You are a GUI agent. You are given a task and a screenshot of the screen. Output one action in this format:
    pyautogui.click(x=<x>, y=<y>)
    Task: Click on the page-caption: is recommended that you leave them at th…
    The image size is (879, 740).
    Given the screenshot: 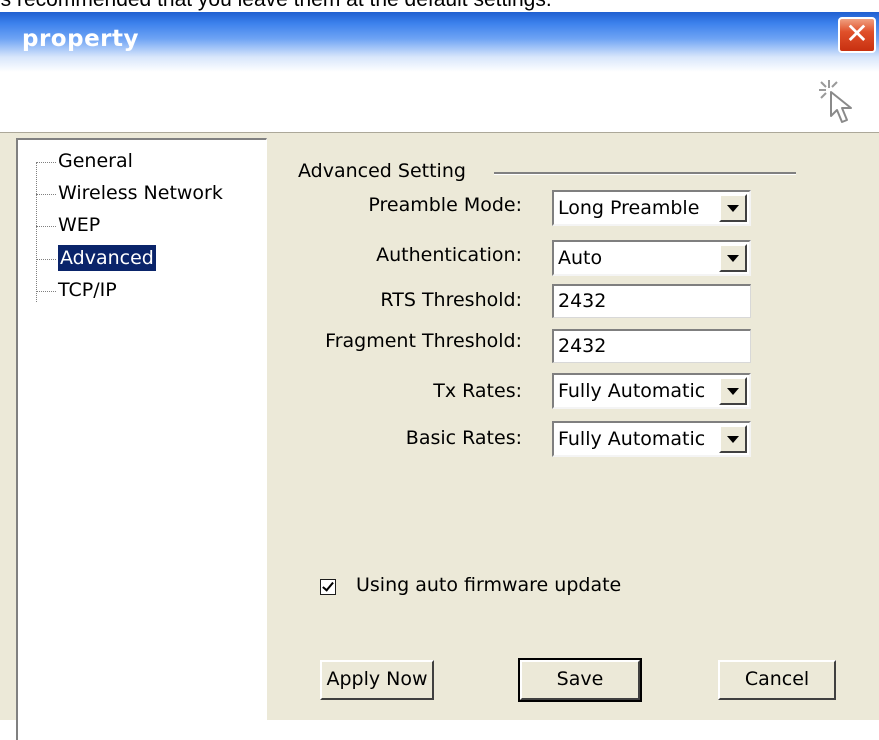 What is the action you would take?
    pyautogui.click(x=276, y=6)
    